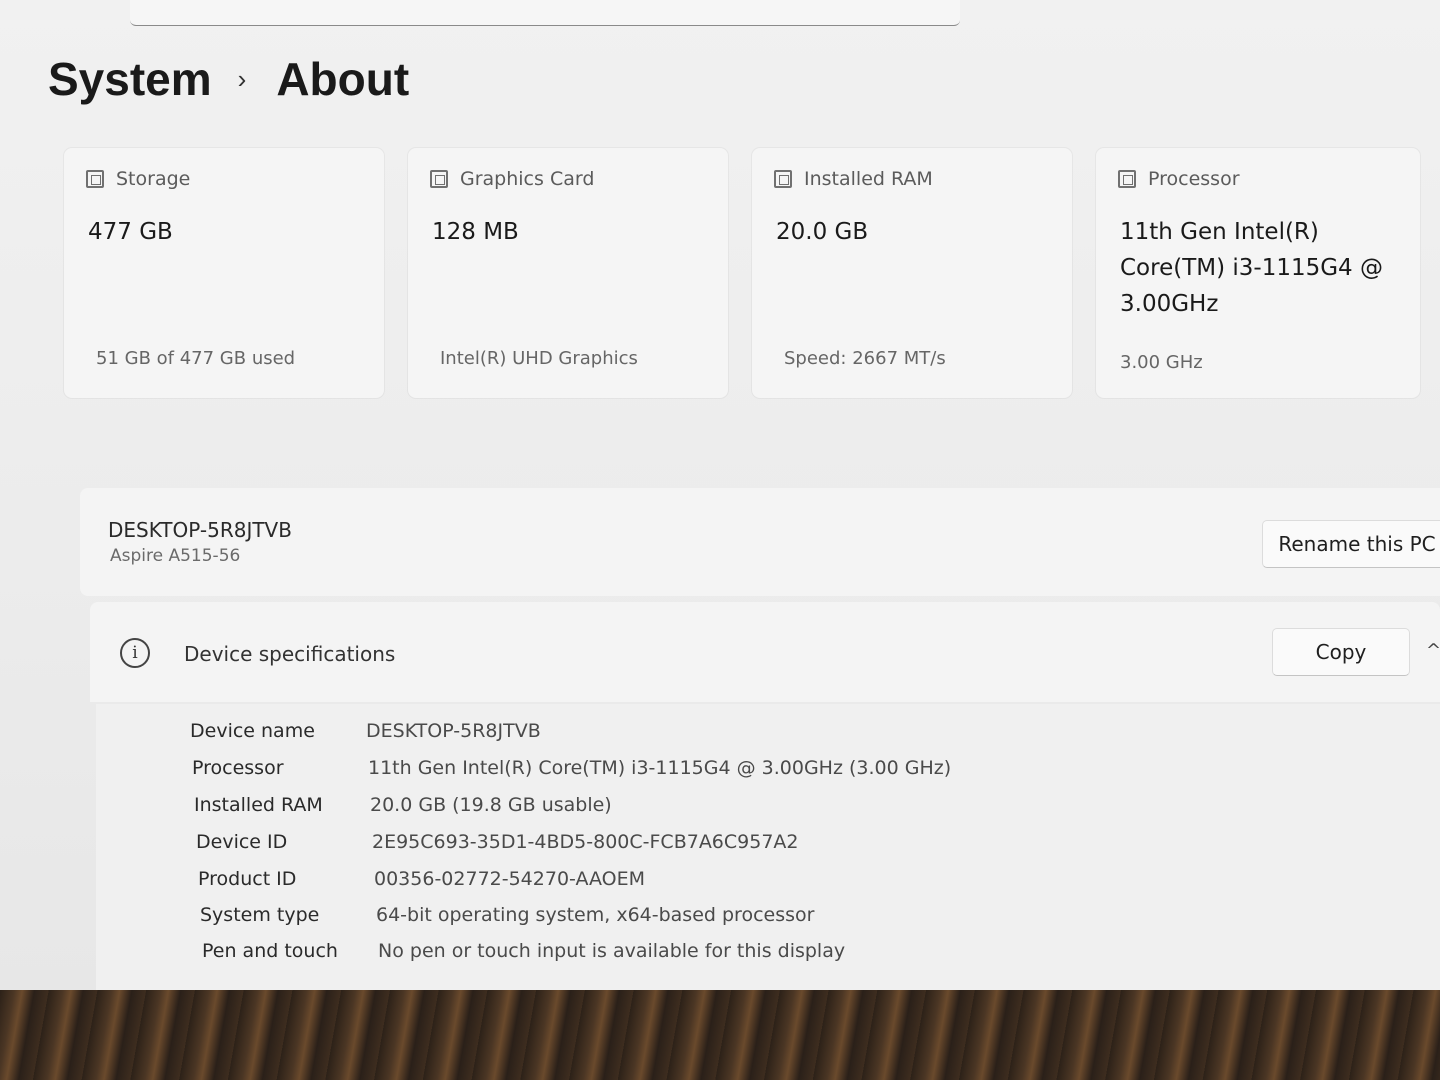 The width and height of the screenshot is (1440, 1080). What do you see at coordinates (153, 179) in the screenshot?
I see `storage-label: Storage` at bounding box center [153, 179].